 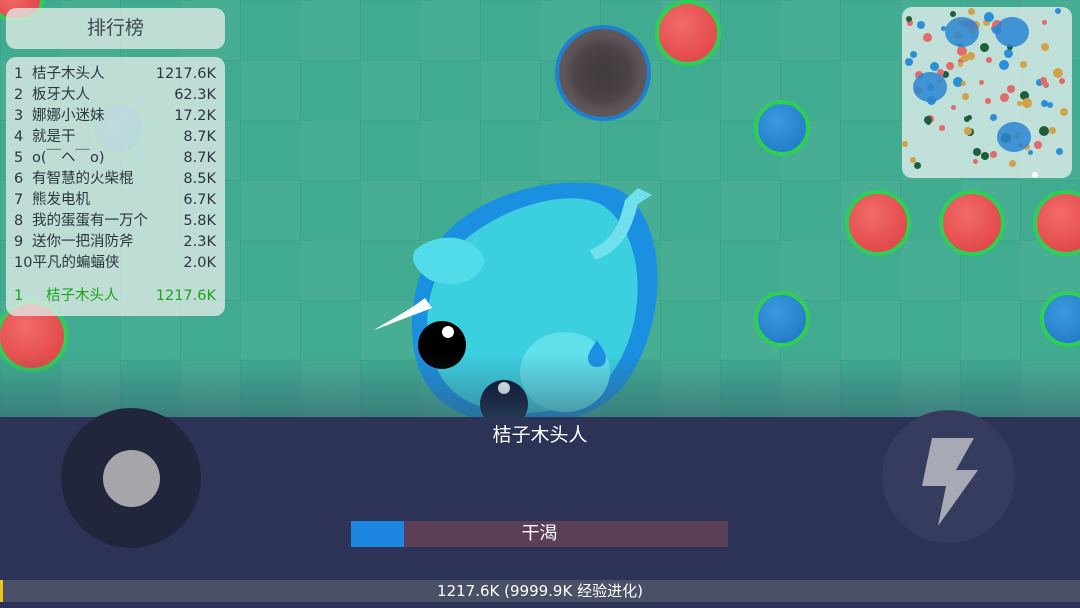 What do you see at coordinates (115, 116) in the screenshot?
I see `leaderboard-row: 3 娜娜小迷妹 17.2K` at bounding box center [115, 116].